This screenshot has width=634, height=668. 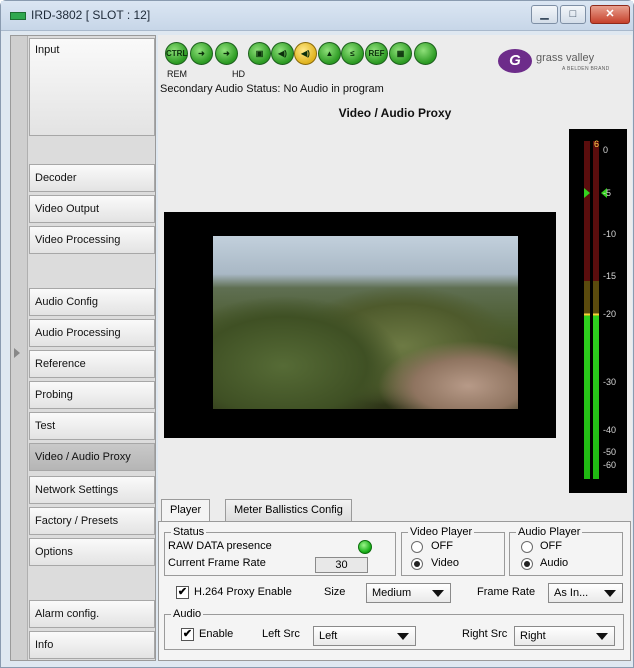 What do you see at coordinates (238, 74) in the screenshot?
I see `hd-caption: HD` at bounding box center [238, 74].